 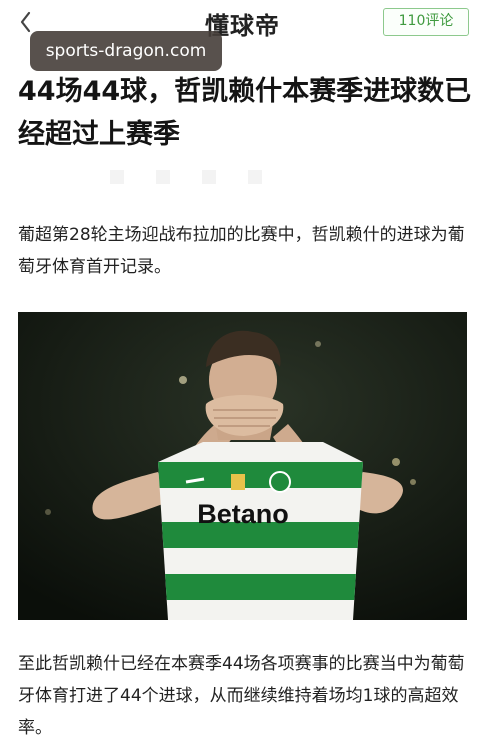 I want to click on watermark-overlay: sports-dragon.com, so click(x=126, y=51).